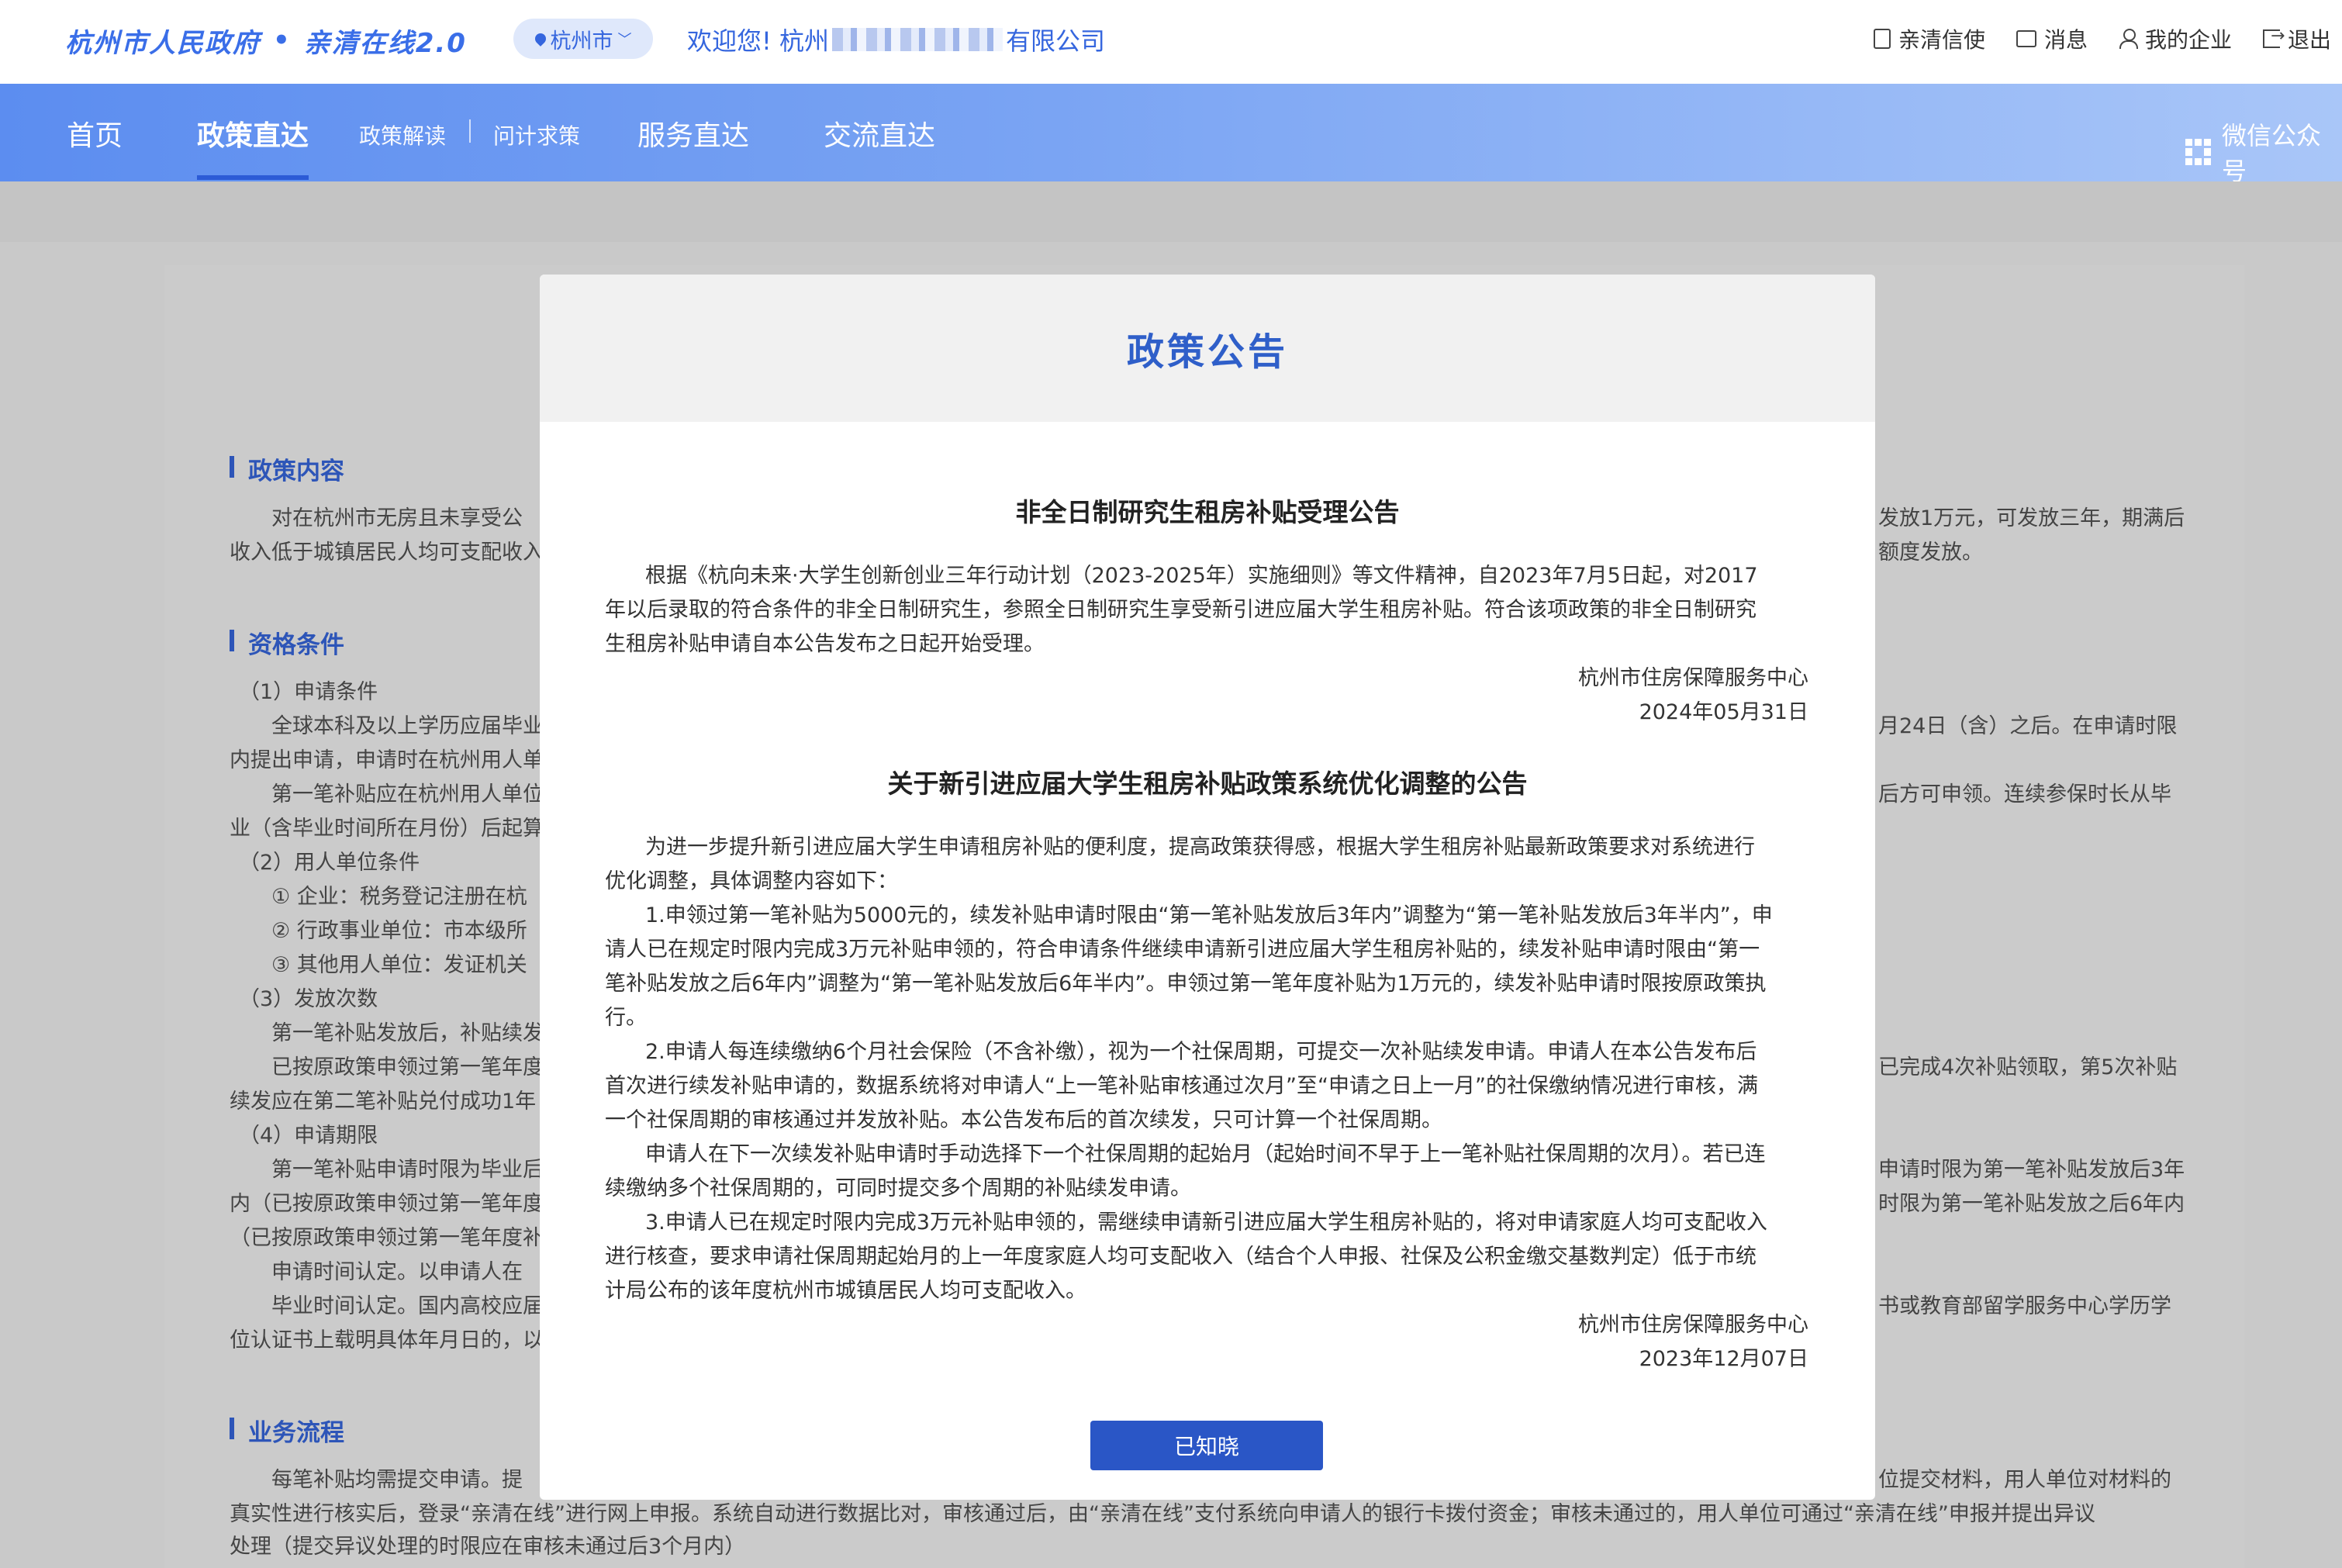 This screenshot has height=1568, width=2342. Describe the element at coordinates (95, 133) in the screenshot. I see `nav-home: 首页` at that location.